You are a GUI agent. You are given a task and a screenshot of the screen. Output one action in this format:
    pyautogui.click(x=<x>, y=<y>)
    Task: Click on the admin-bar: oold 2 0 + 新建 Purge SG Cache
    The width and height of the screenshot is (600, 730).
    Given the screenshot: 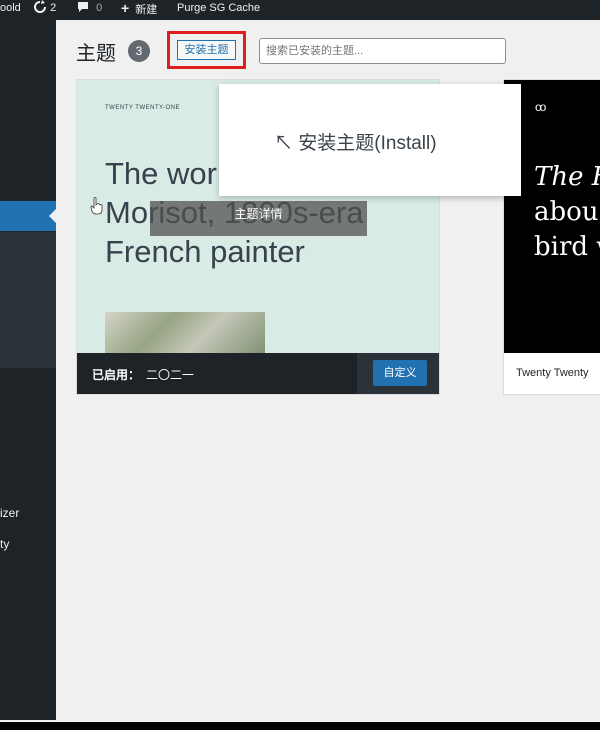 What is the action you would take?
    pyautogui.click(x=300, y=10)
    